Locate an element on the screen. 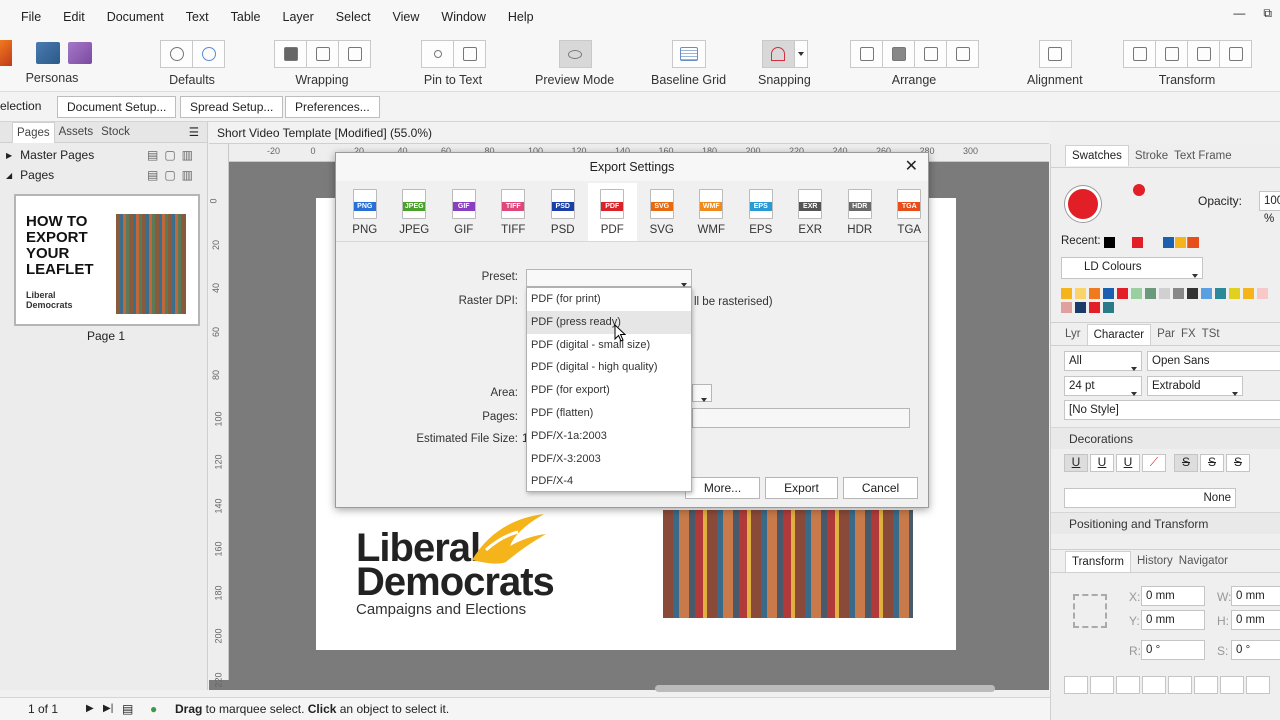 The width and height of the screenshot is (1280, 720). master-page-tools: ▤▢▥ is located at coordinates (173, 155).